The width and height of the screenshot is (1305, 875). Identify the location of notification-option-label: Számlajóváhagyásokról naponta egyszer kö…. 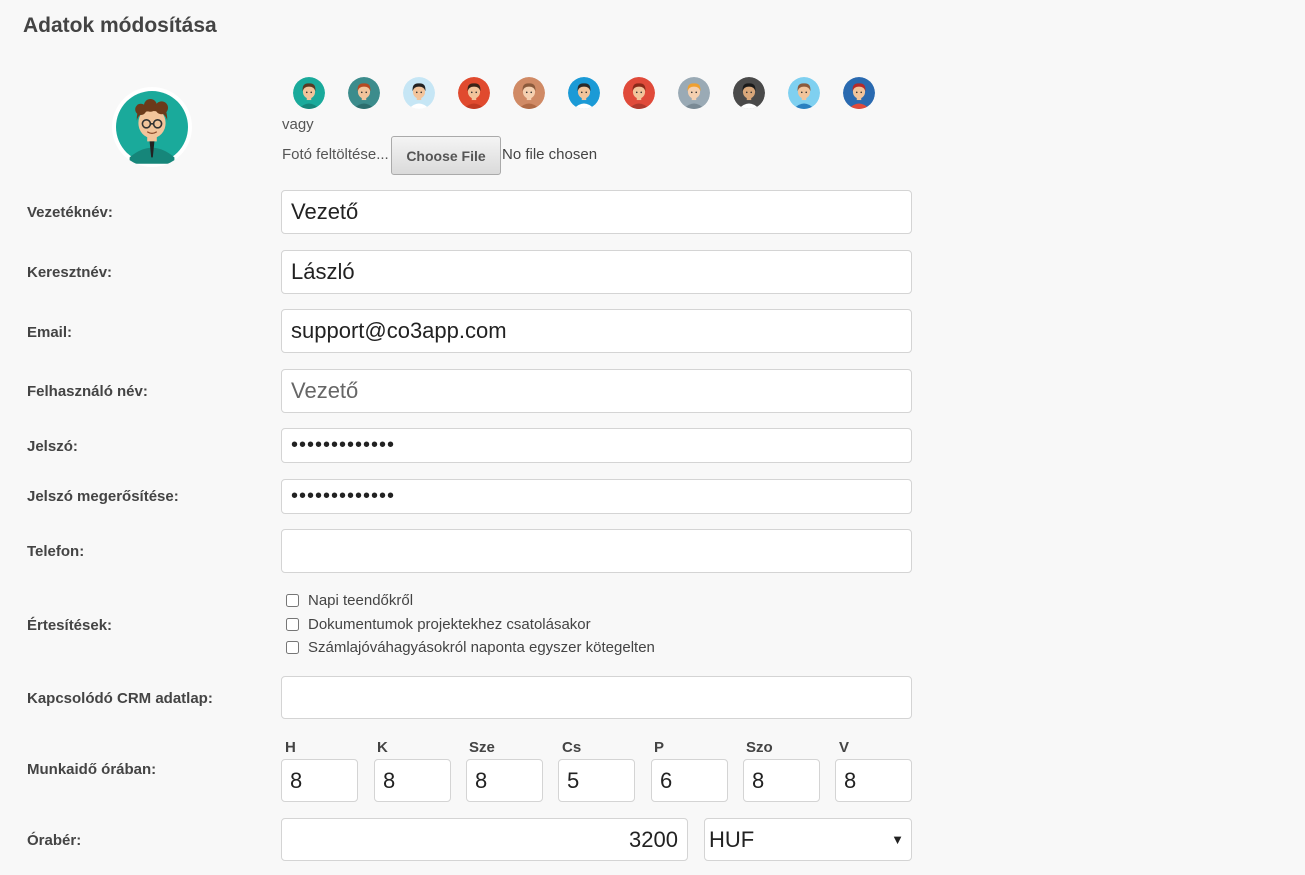
(481, 647).